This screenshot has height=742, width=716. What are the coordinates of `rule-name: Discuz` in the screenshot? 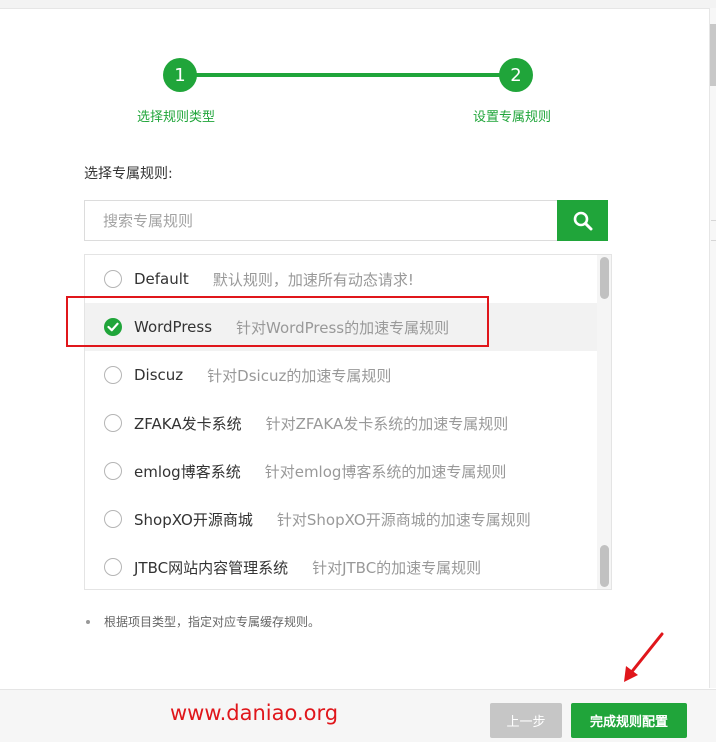 It's located at (159, 375).